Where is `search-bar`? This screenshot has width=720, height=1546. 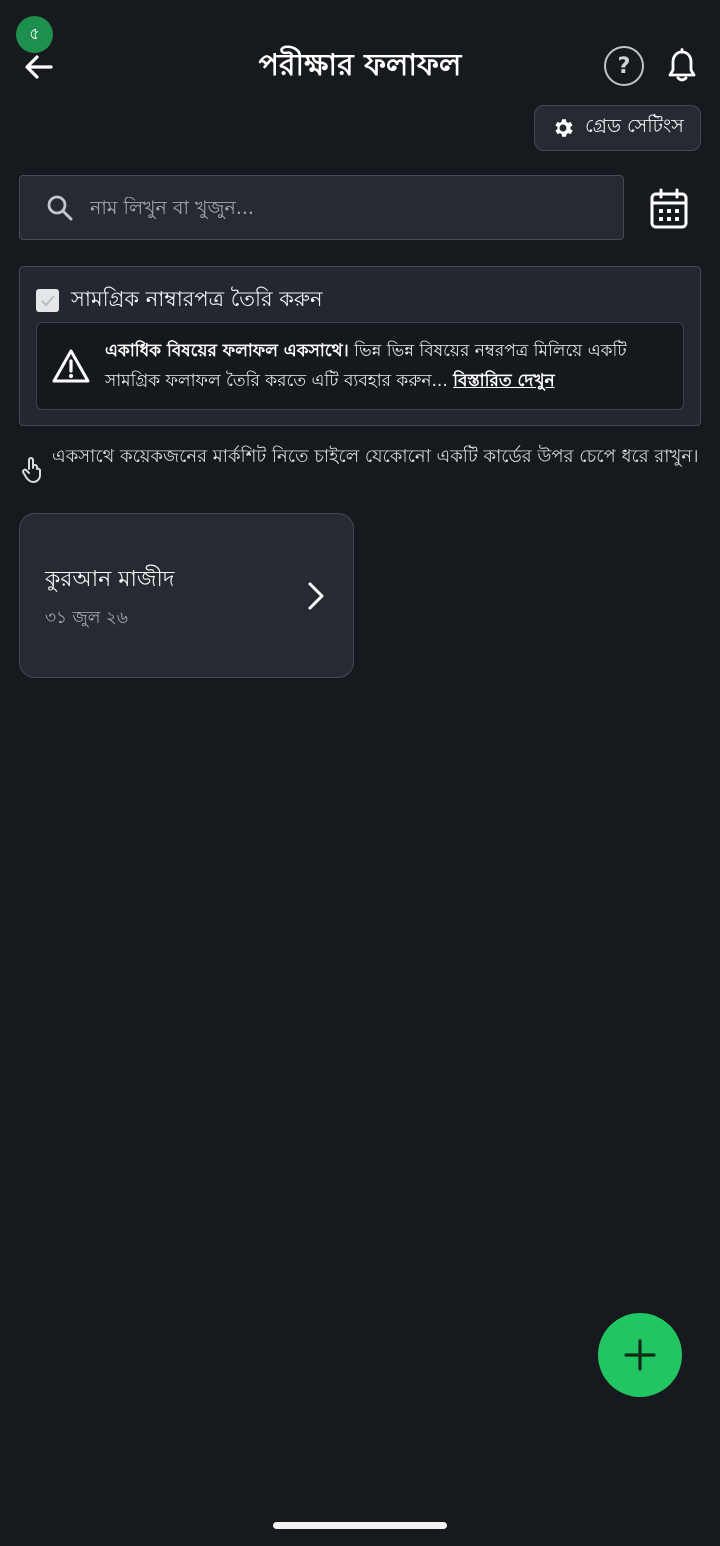
search-bar is located at coordinates (321, 207).